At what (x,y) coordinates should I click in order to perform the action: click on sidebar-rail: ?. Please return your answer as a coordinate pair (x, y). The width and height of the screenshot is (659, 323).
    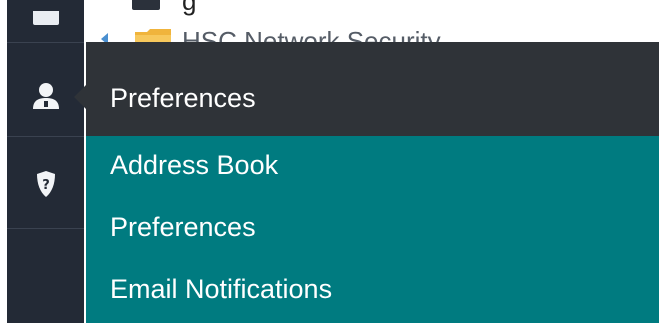
    Looking at the image, I should click on (45, 161).